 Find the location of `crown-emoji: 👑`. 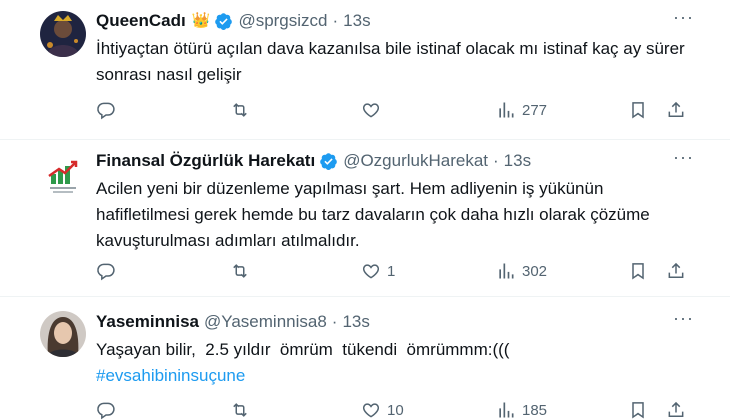

crown-emoji: 👑 is located at coordinates (201, 20).